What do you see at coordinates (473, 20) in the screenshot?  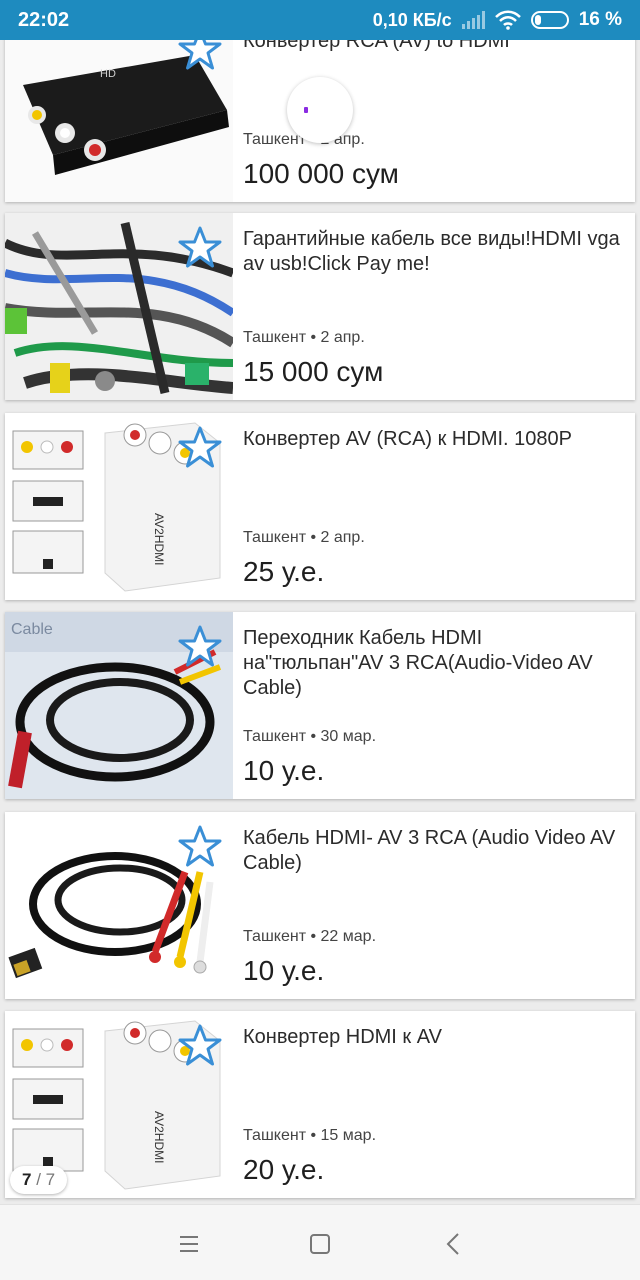 I see `signal-icon` at bounding box center [473, 20].